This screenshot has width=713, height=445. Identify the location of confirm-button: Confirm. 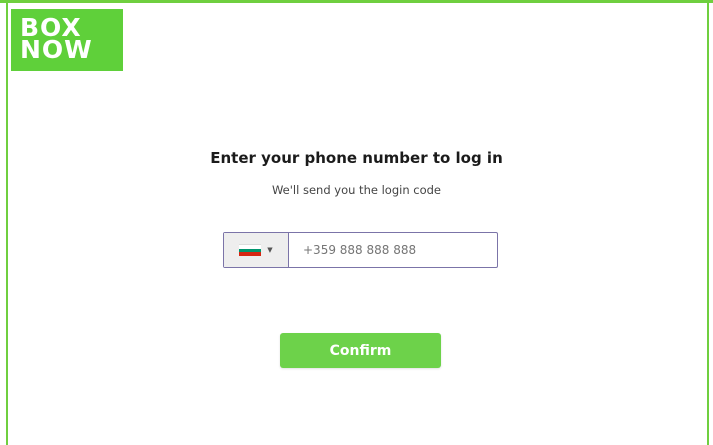
(360, 350).